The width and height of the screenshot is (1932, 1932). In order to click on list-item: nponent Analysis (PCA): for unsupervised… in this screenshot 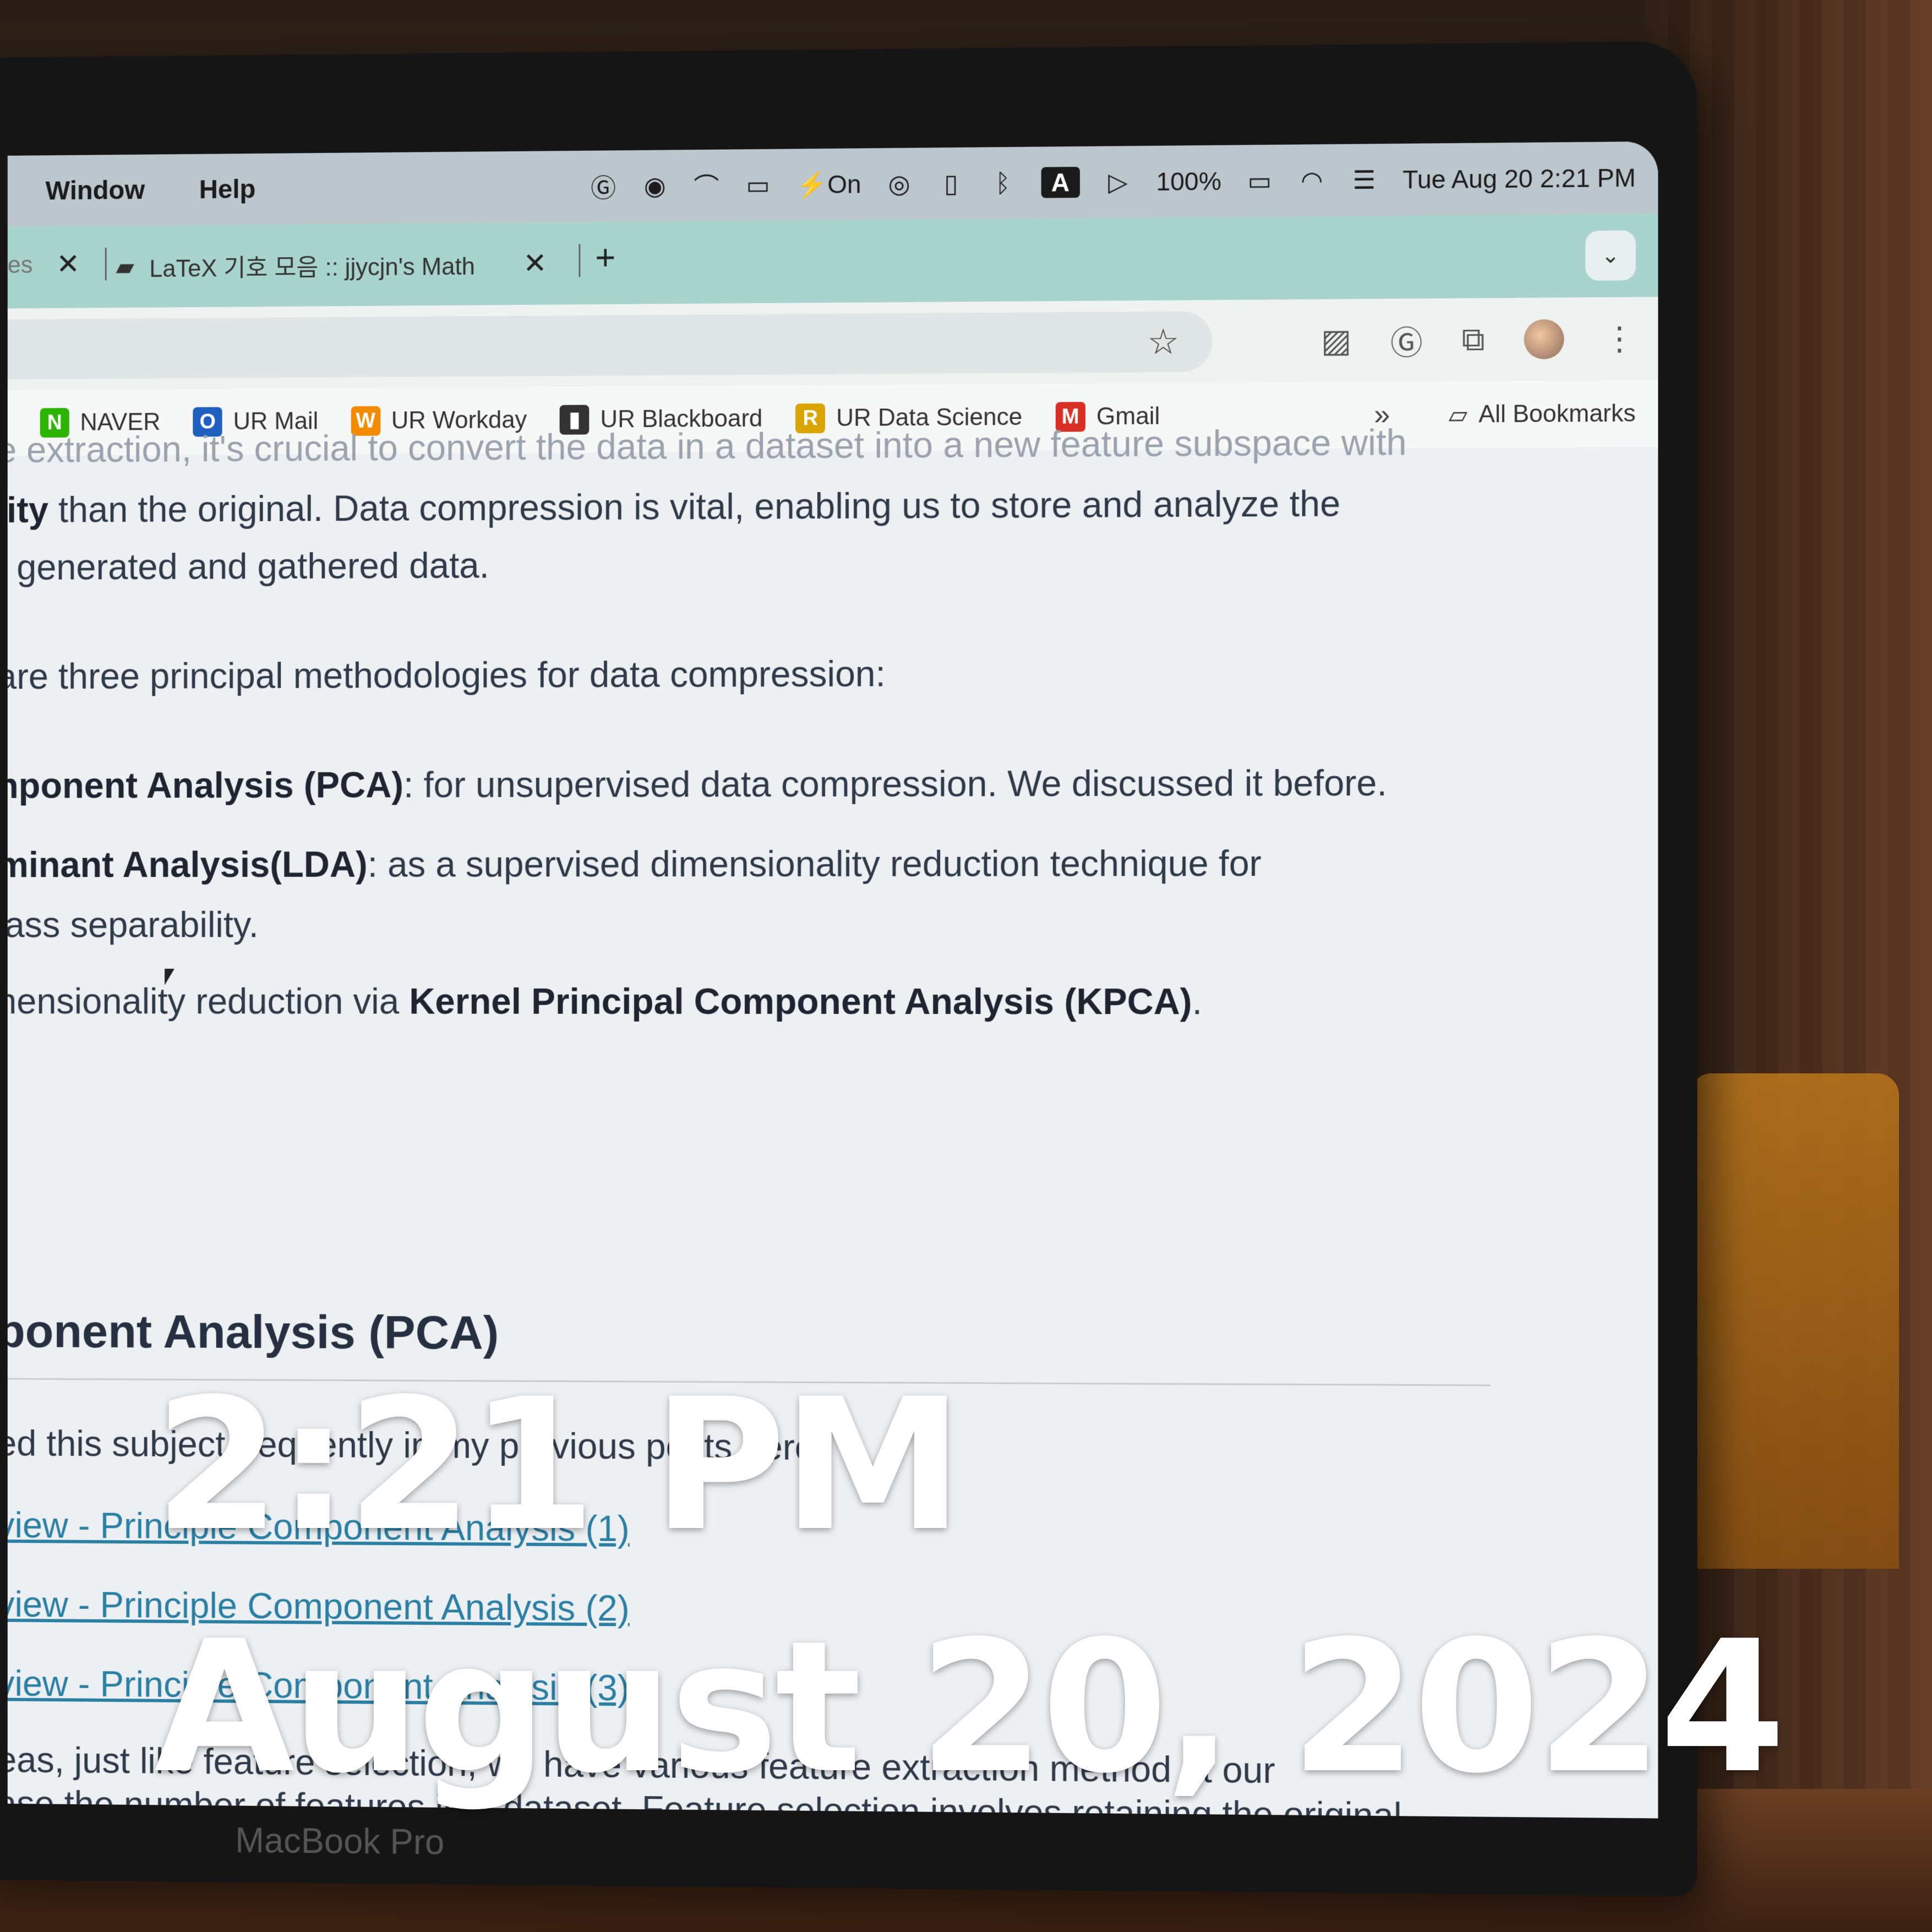, I will do `click(698, 784)`.